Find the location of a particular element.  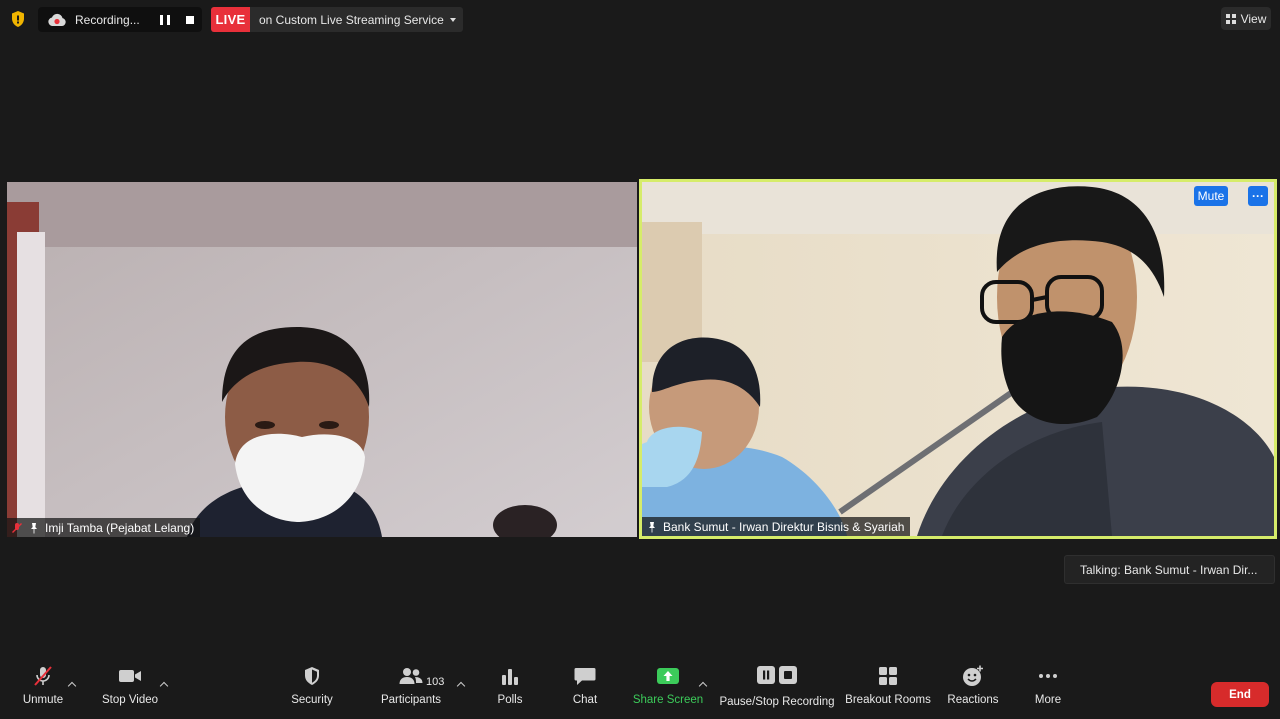

live-stream-label: on Custom Live Streaming Service is located at coordinates (351, 19).